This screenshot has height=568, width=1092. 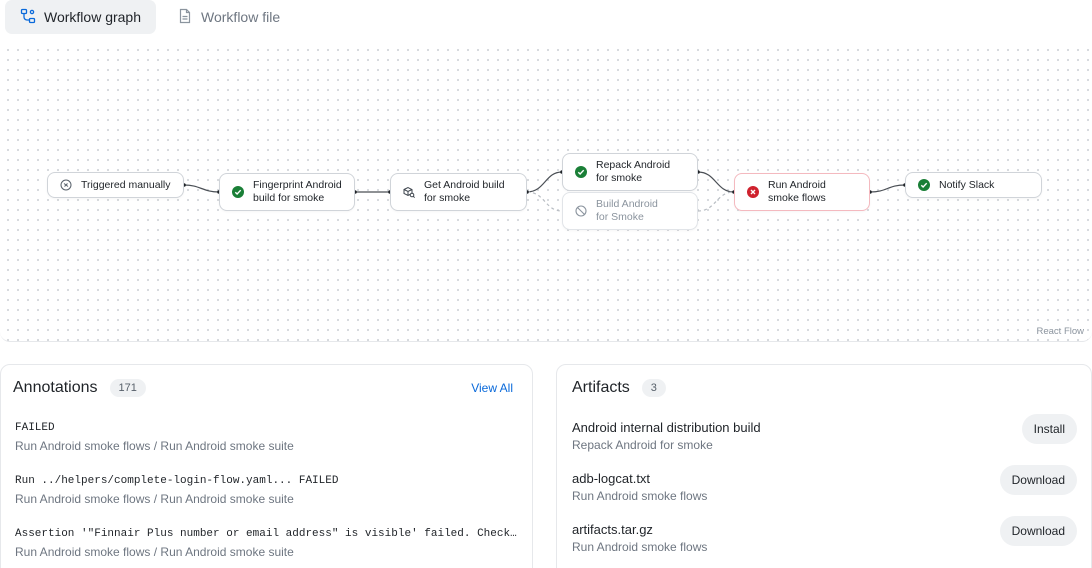 What do you see at coordinates (201, 188) in the screenshot?
I see `edge-trigger-fingerprint` at bounding box center [201, 188].